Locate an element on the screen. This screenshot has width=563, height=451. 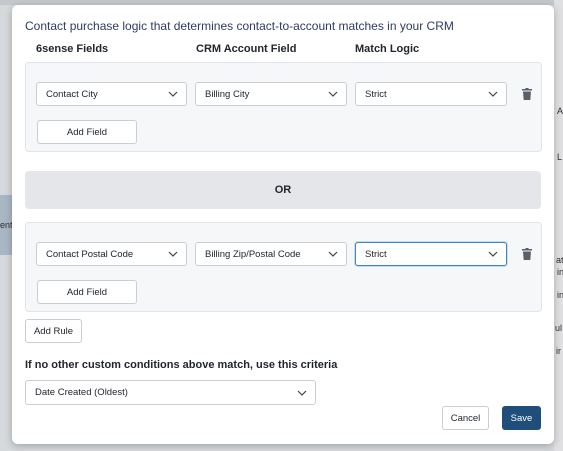
sixsense-field-select: Contact Postal Code is located at coordinates (111, 254).